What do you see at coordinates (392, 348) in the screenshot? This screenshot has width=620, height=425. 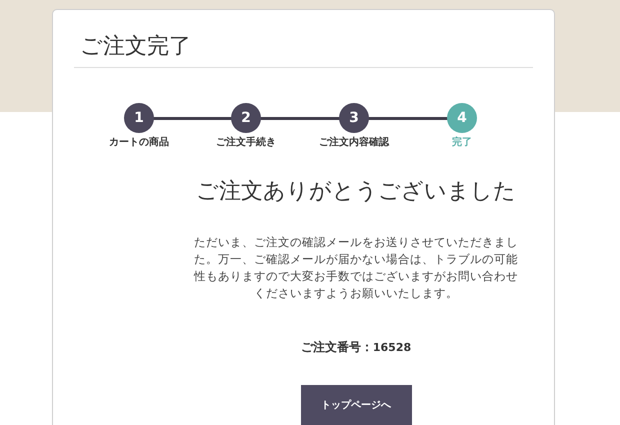 I see `order-number: 16528` at bounding box center [392, 348].